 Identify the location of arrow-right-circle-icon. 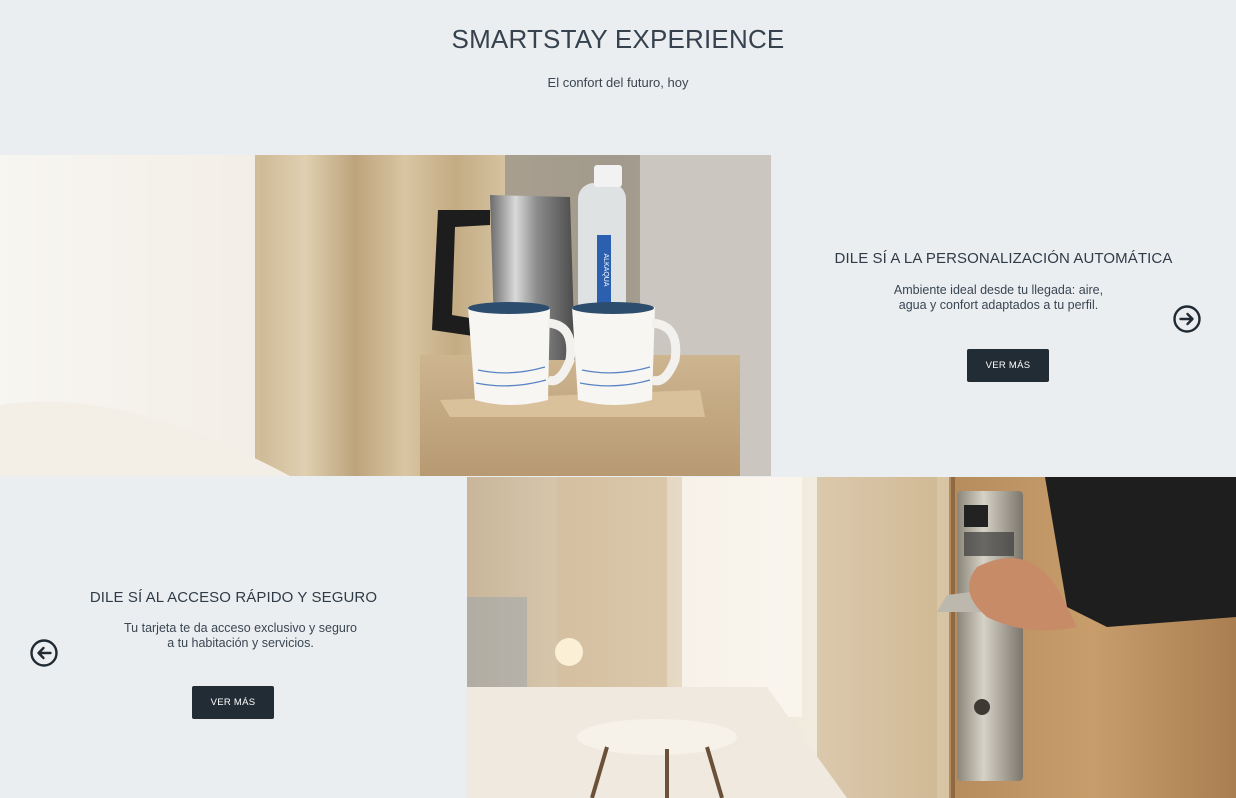
(1187, 319).